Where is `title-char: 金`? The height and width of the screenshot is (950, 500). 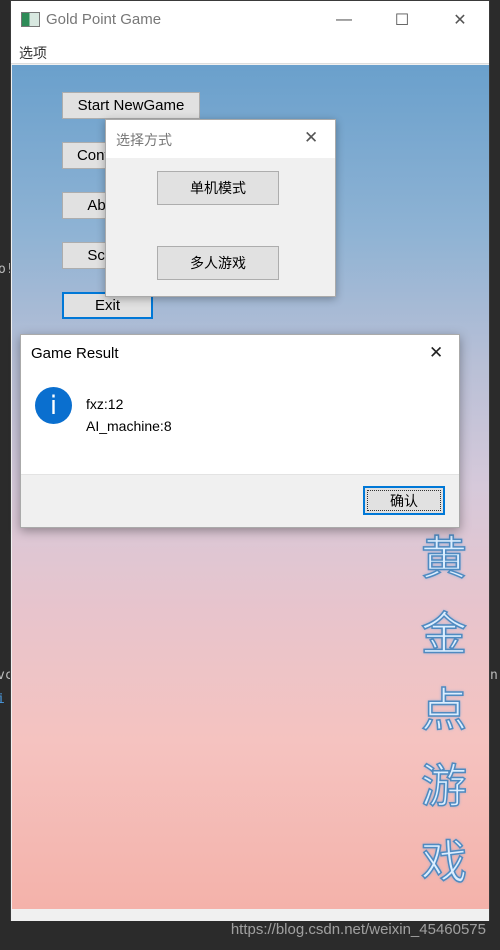
title-char: 金 is located at coordinates (444, 634).